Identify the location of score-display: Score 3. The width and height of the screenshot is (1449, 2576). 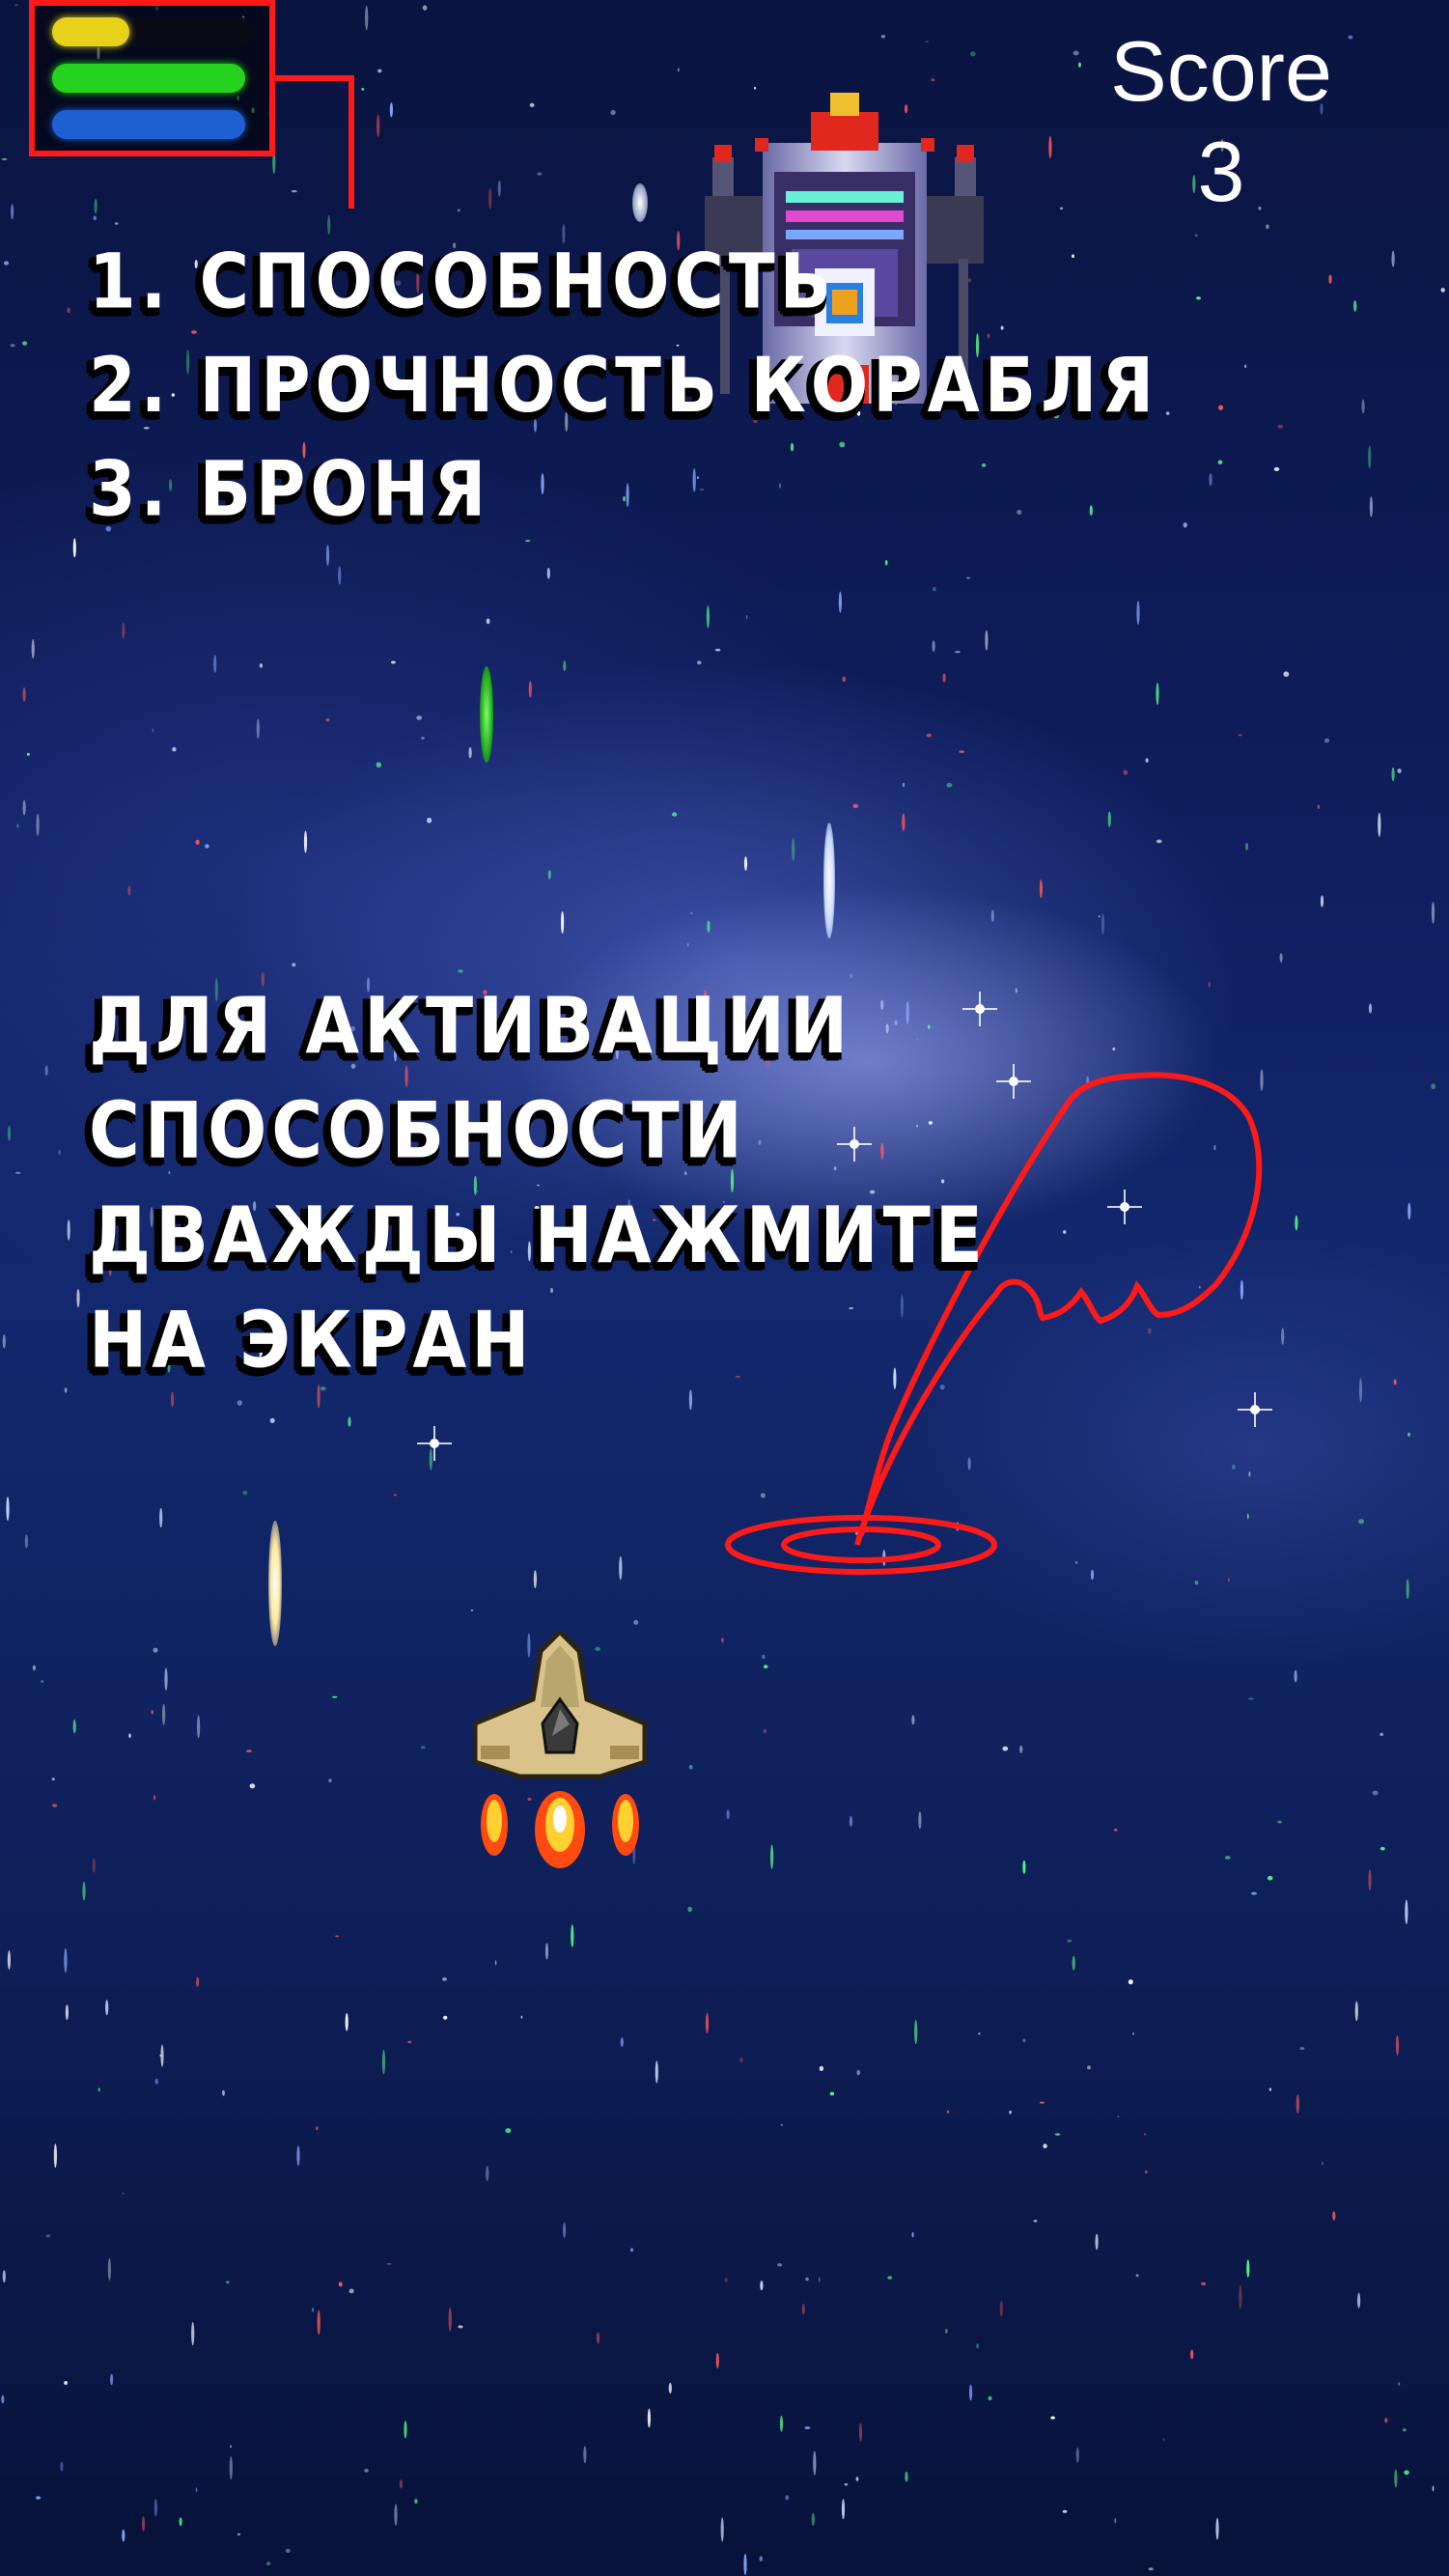
(1221, 122).